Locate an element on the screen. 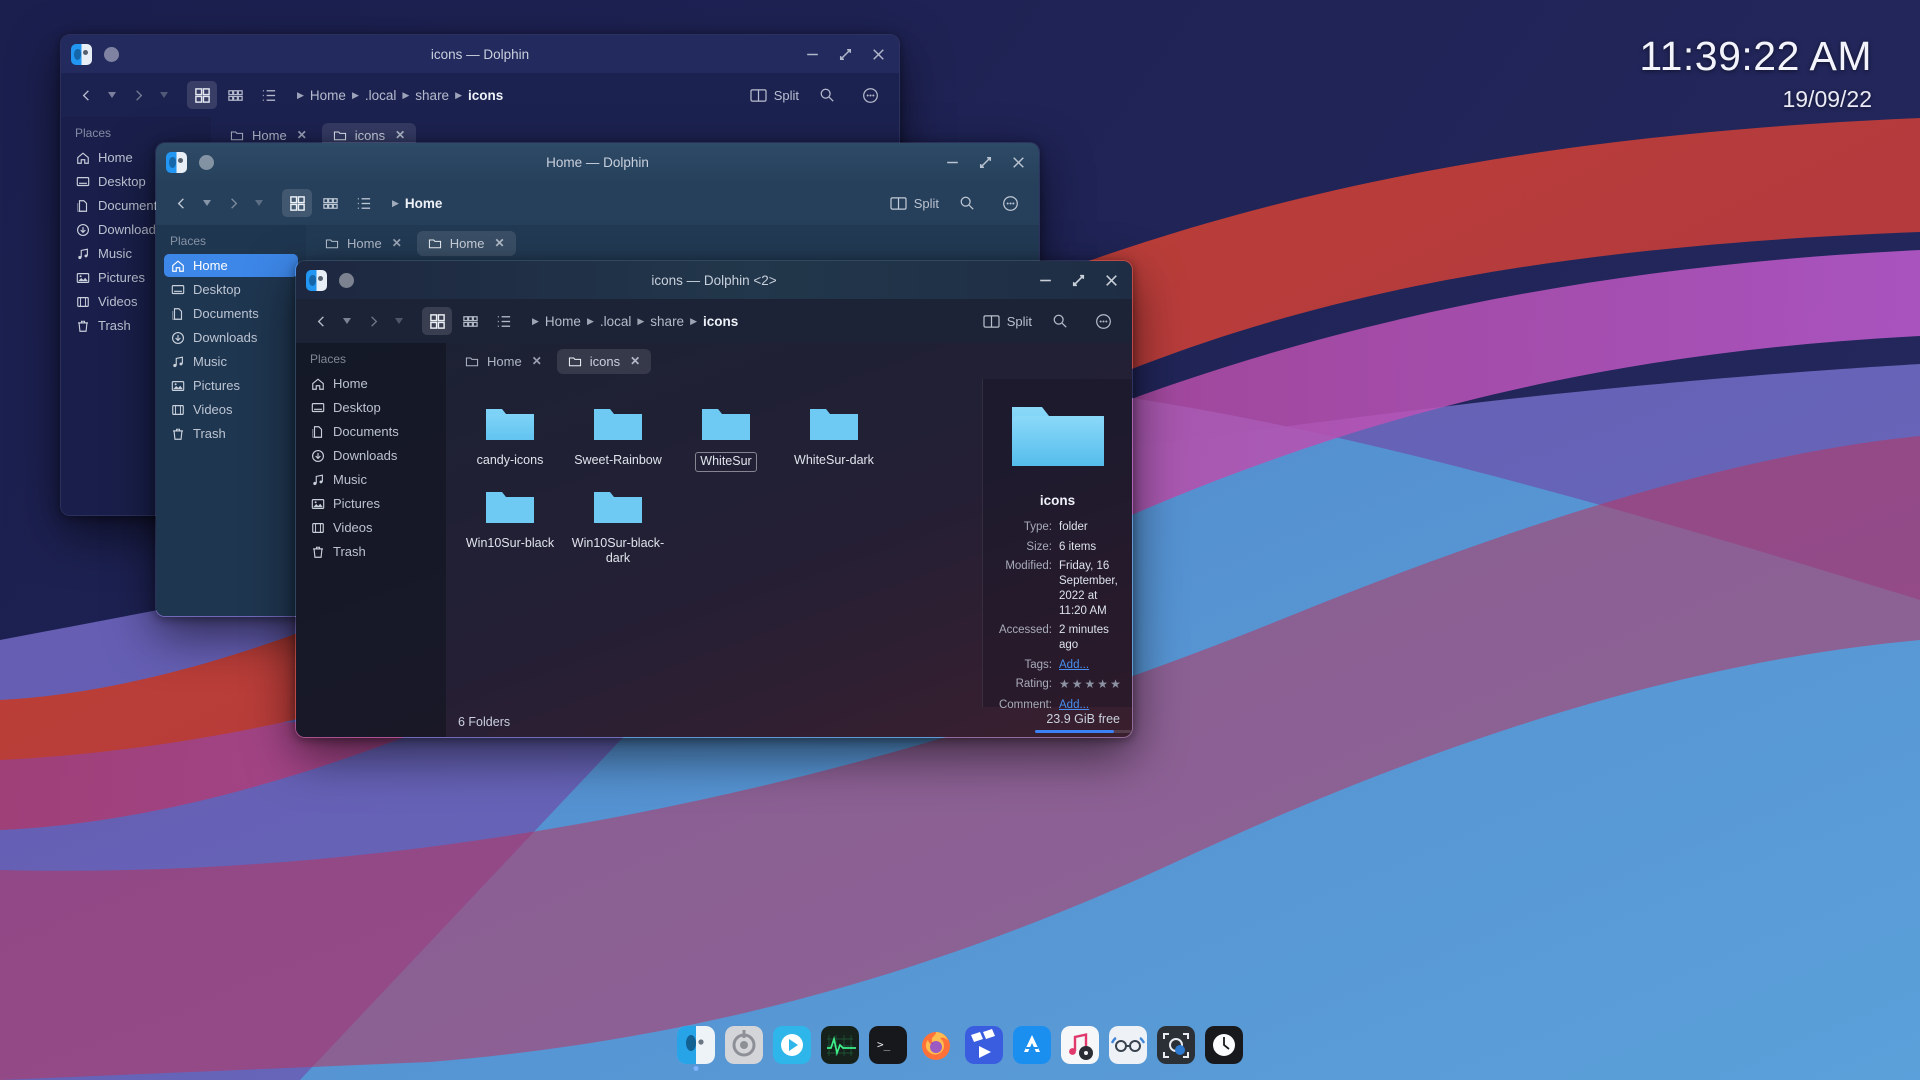  dock-item-media-player is located at coordinates (792, 1045).